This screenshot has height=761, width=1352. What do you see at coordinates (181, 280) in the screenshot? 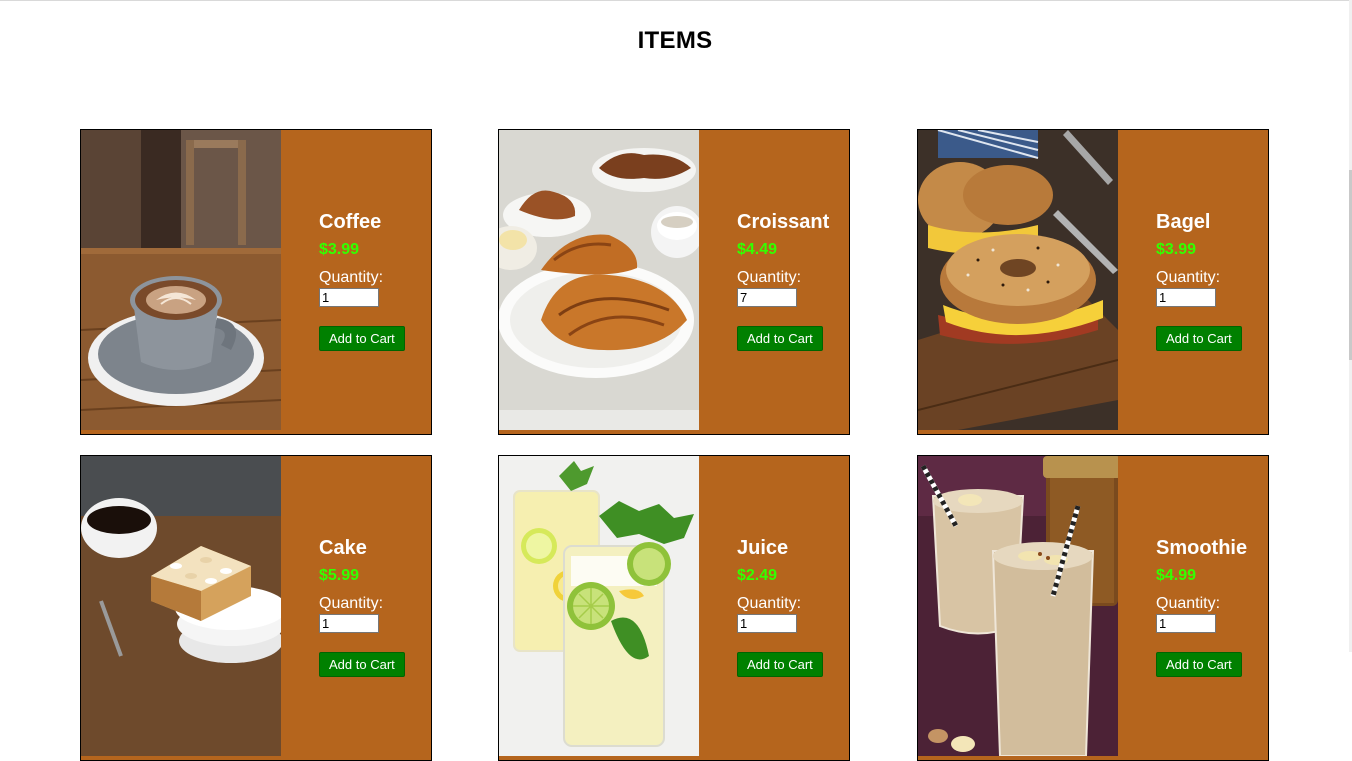
I see `coffee-image` at bounding box center [181, 280].